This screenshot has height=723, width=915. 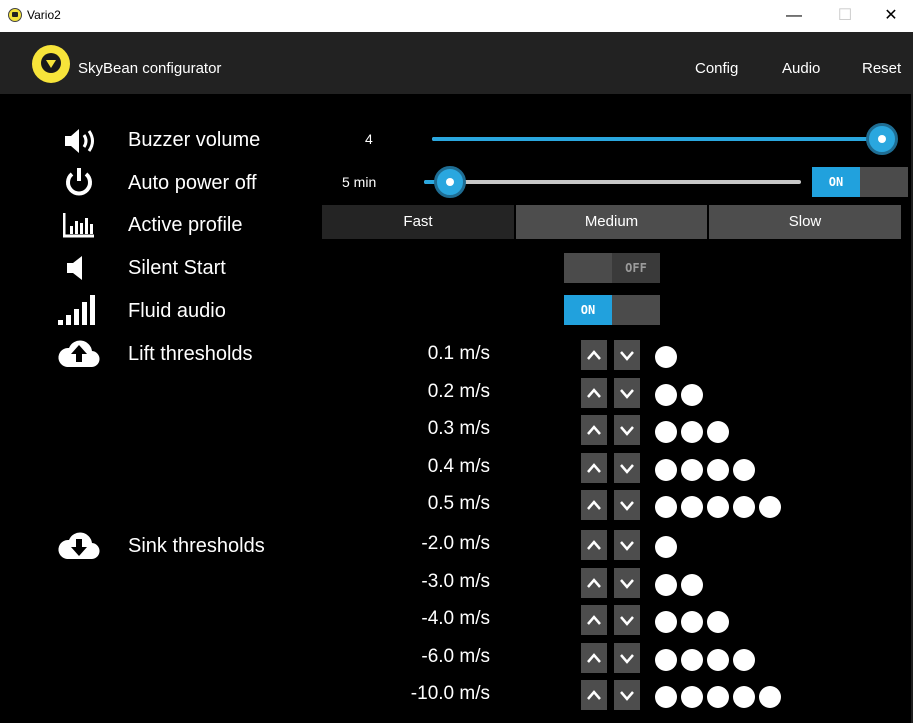 I want to click on app-toolbar: SkyBean configurator Config Audio Reset, so click(x=456, y=63).